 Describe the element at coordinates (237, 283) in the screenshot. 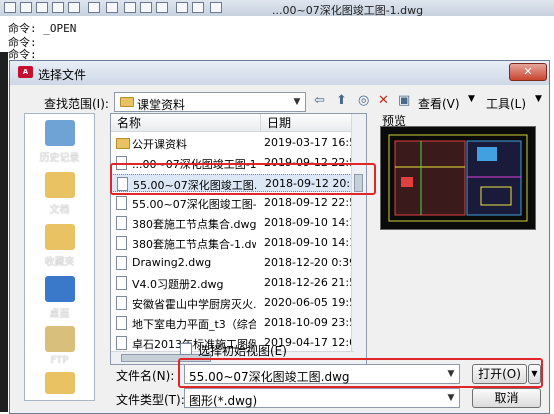

I see `file-row: V4.0习题册2.dwg 2018-12-26 21:58` at that location.